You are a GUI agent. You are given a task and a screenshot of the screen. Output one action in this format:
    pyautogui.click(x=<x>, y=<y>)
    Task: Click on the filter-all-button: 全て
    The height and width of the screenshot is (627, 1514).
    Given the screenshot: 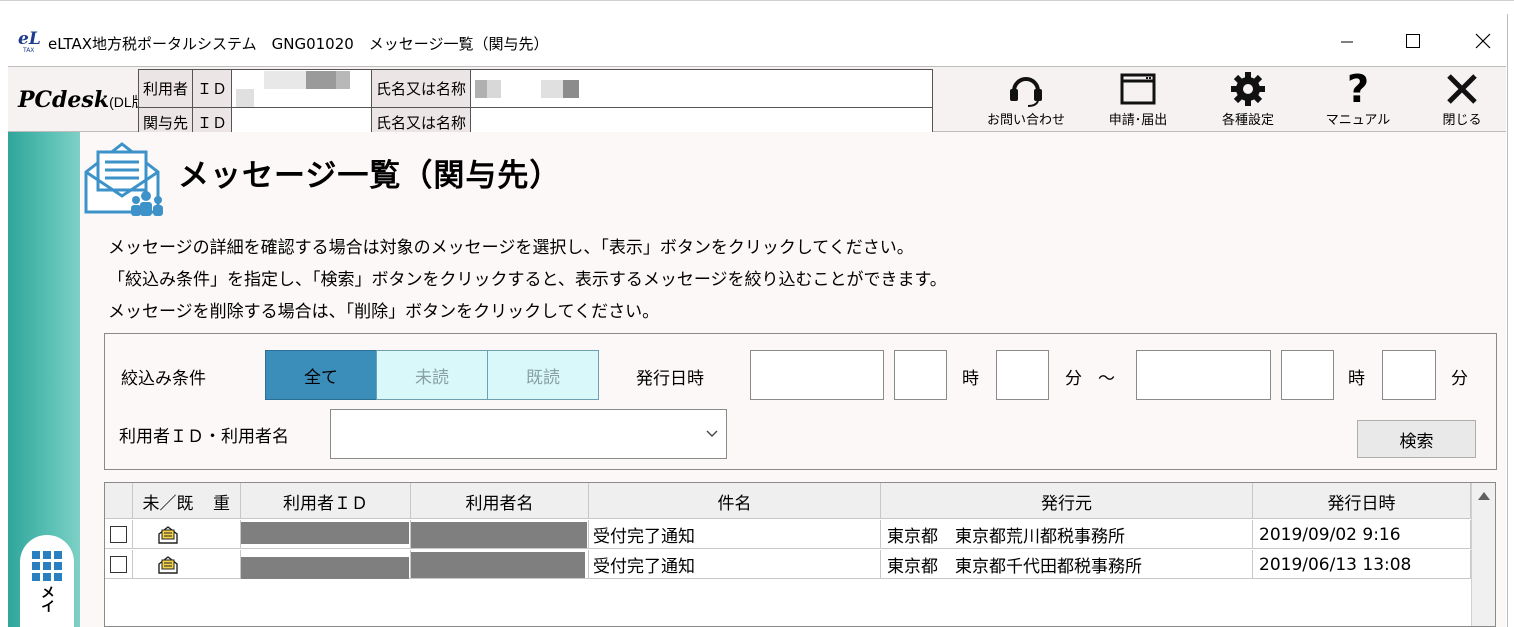 What is the action you would take?
    pyautogui.click(x=321, y=375)
    